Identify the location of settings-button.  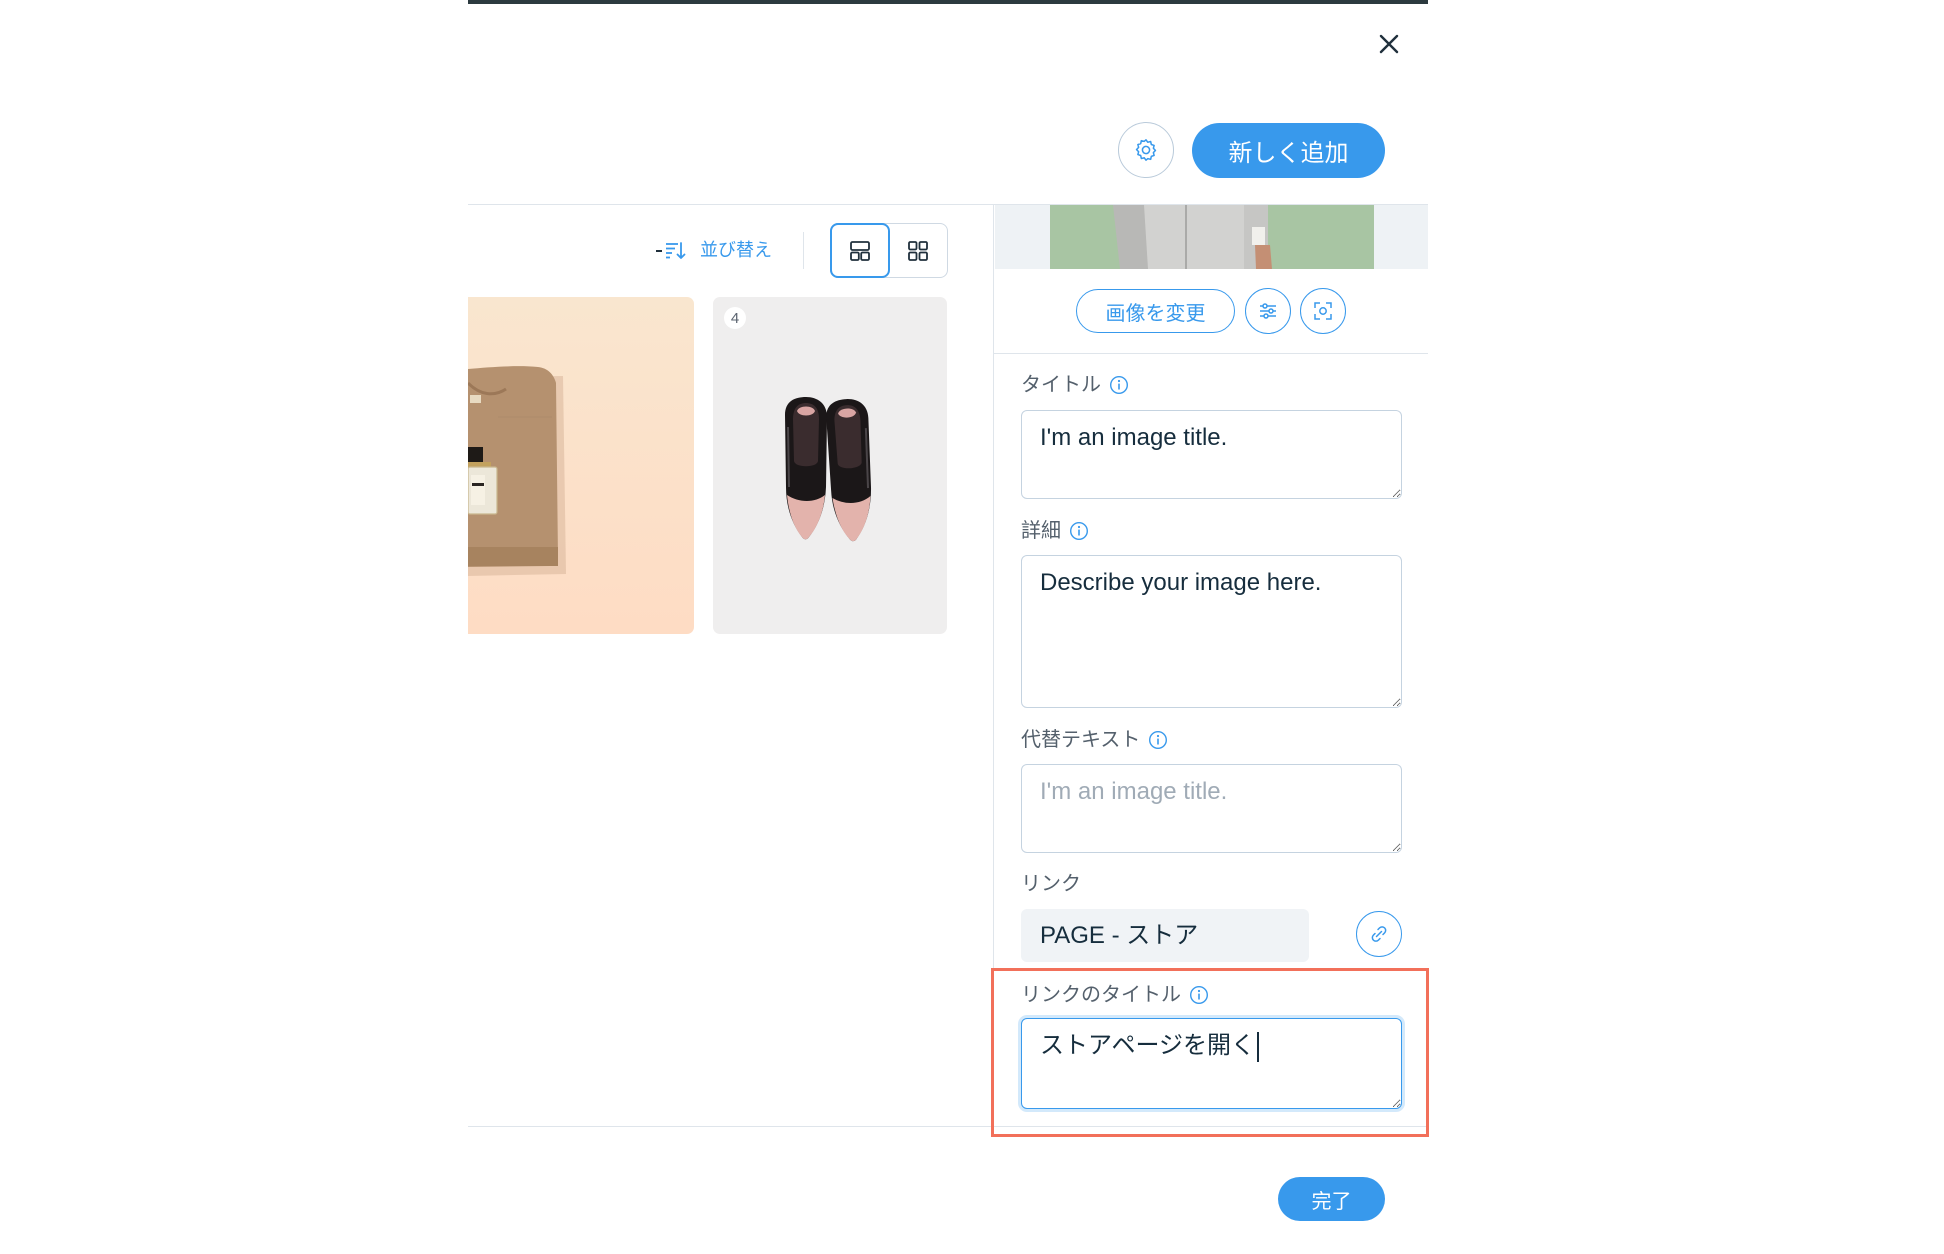
(1146, 150).